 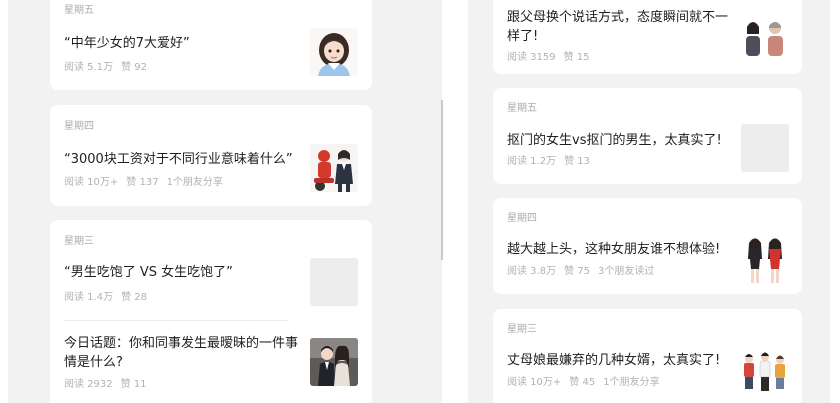 What do you see at coordinates (577, 161) in the screenshot?
I see `like-count: 赞 13` at bounding box center [577, 161].